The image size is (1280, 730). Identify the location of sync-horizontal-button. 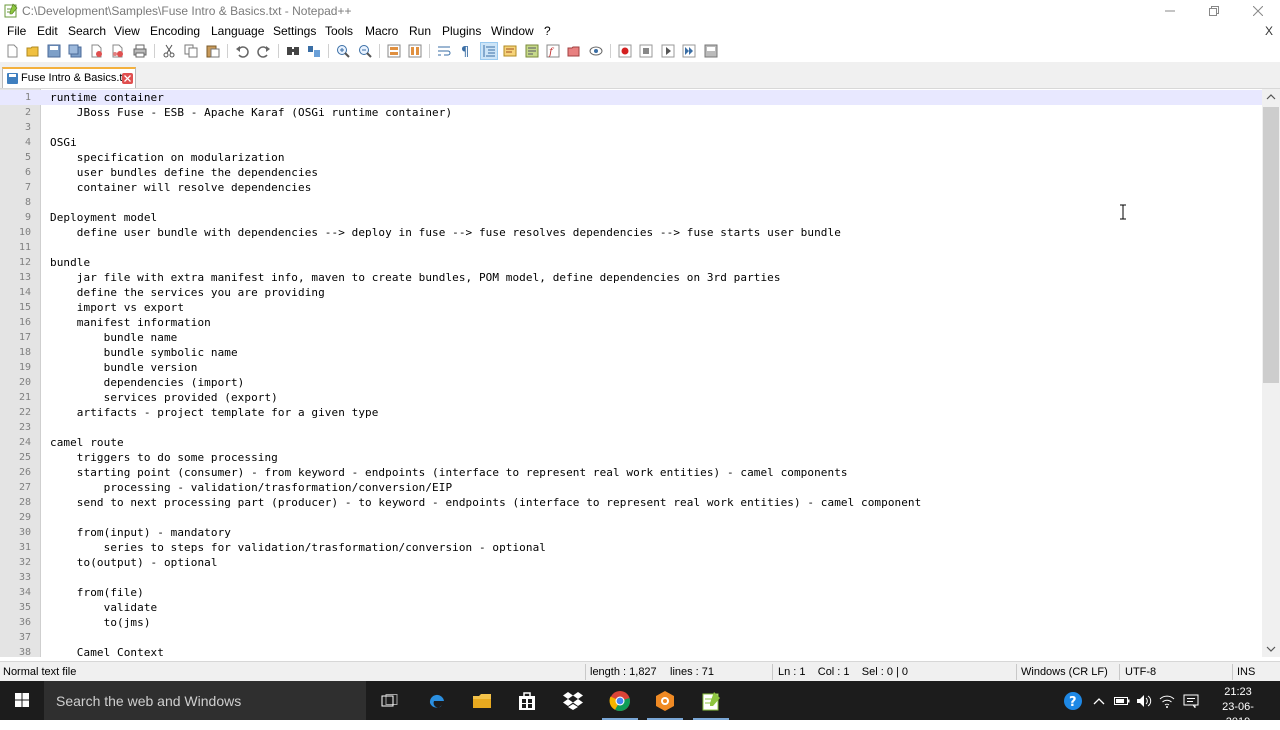
(415, 51).